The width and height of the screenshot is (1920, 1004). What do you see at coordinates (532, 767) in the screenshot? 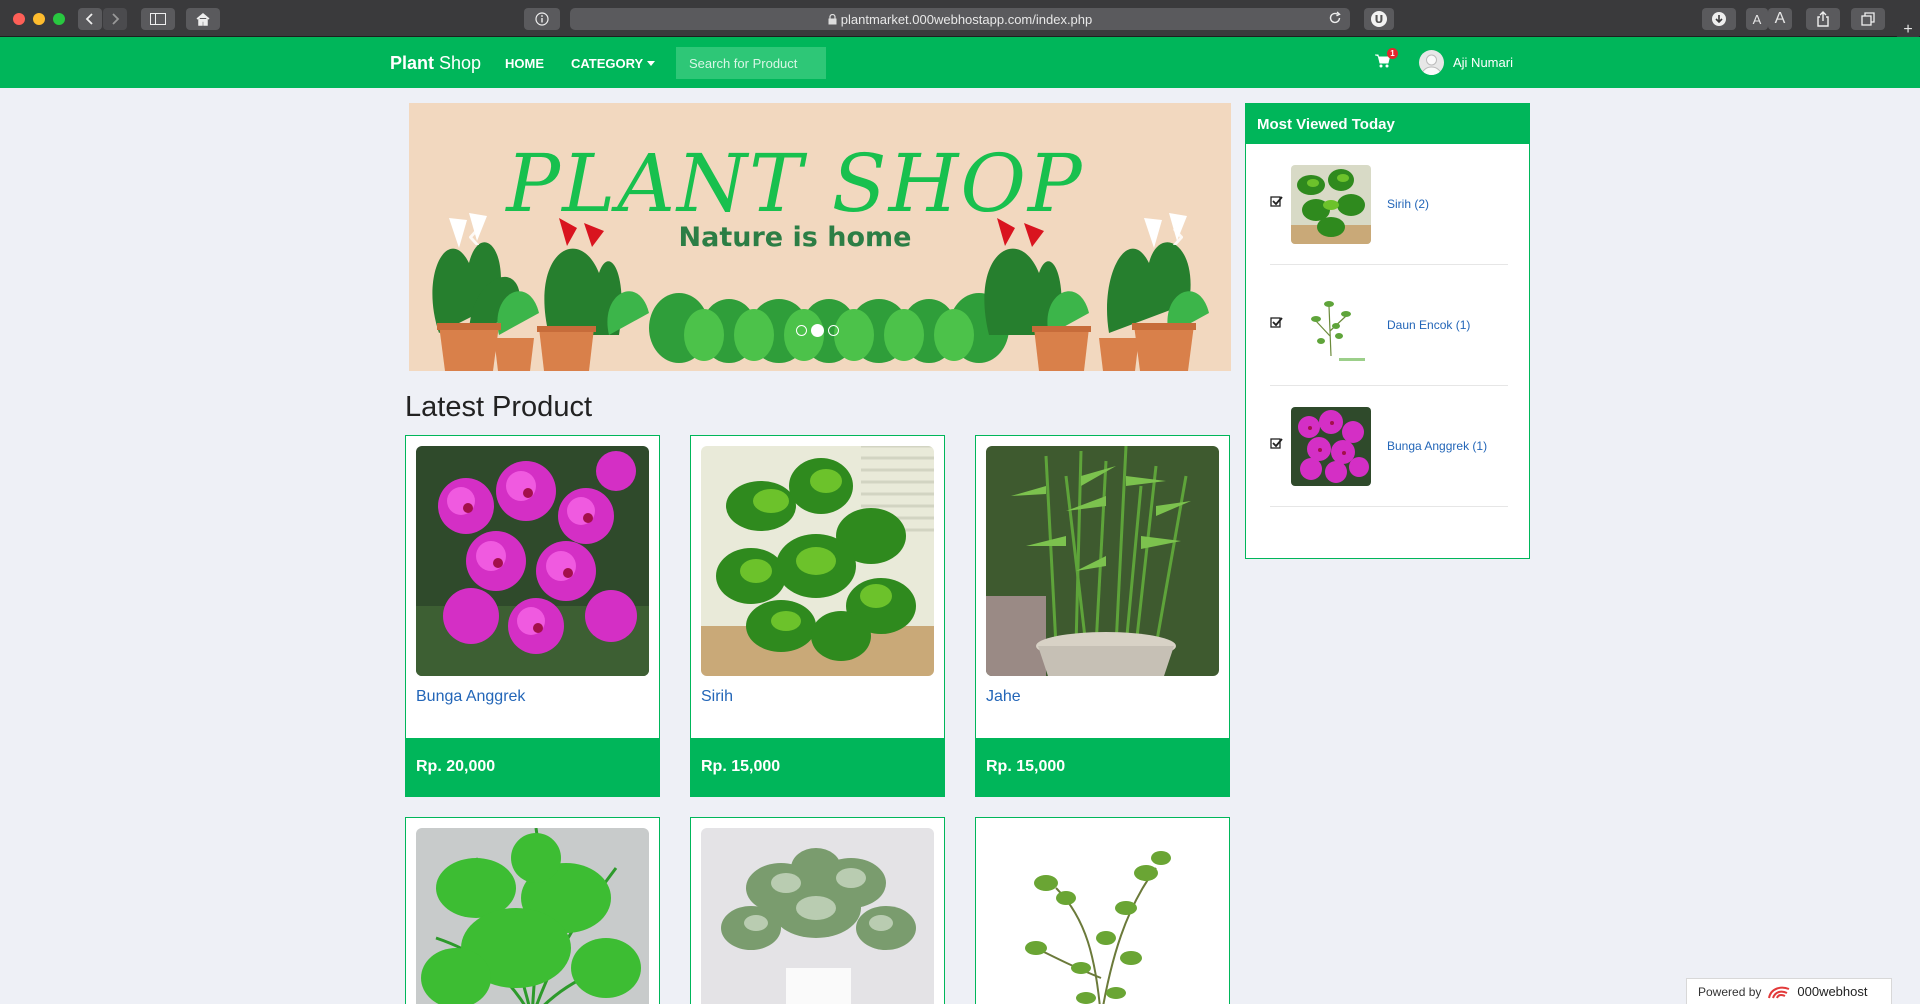
I see `product-price: Rp. 20,000` at bounding box center [532, 767].